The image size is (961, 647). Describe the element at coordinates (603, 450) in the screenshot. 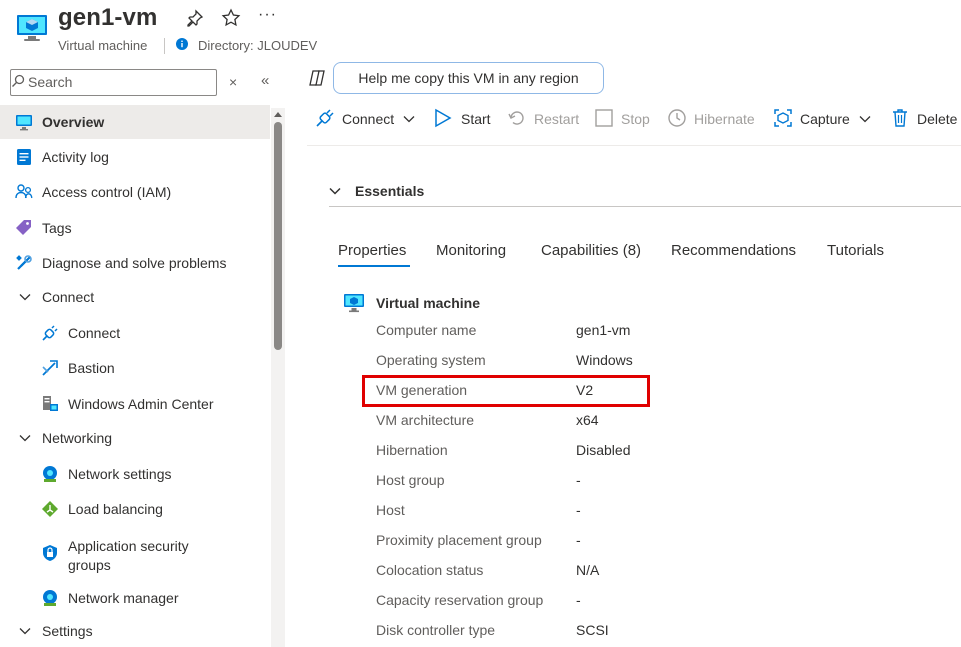

I see `property-value: Disabled` at that location.